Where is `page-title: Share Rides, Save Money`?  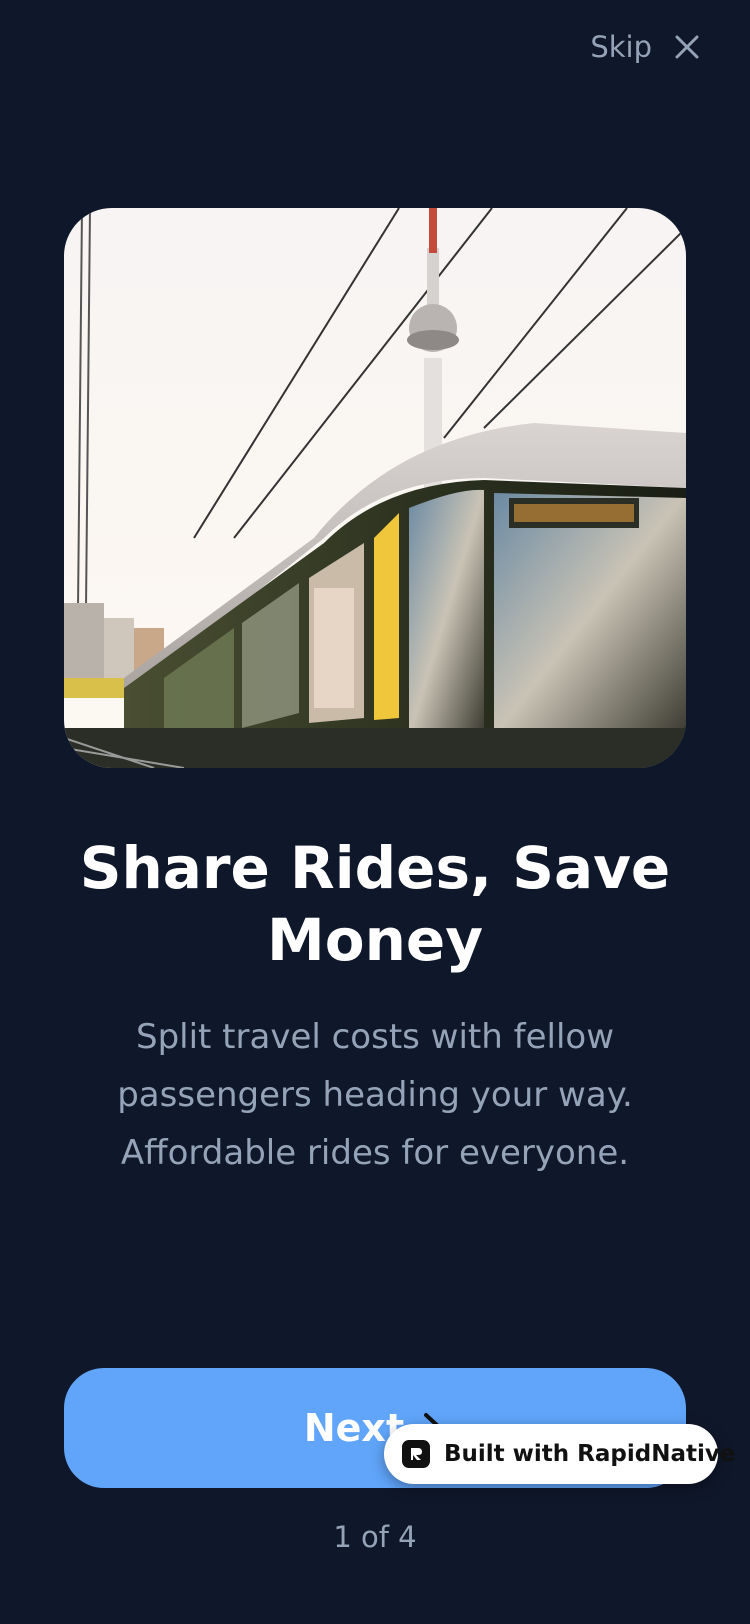
page-title: Share Rides, Save Money is located at coordinates (375, 904).